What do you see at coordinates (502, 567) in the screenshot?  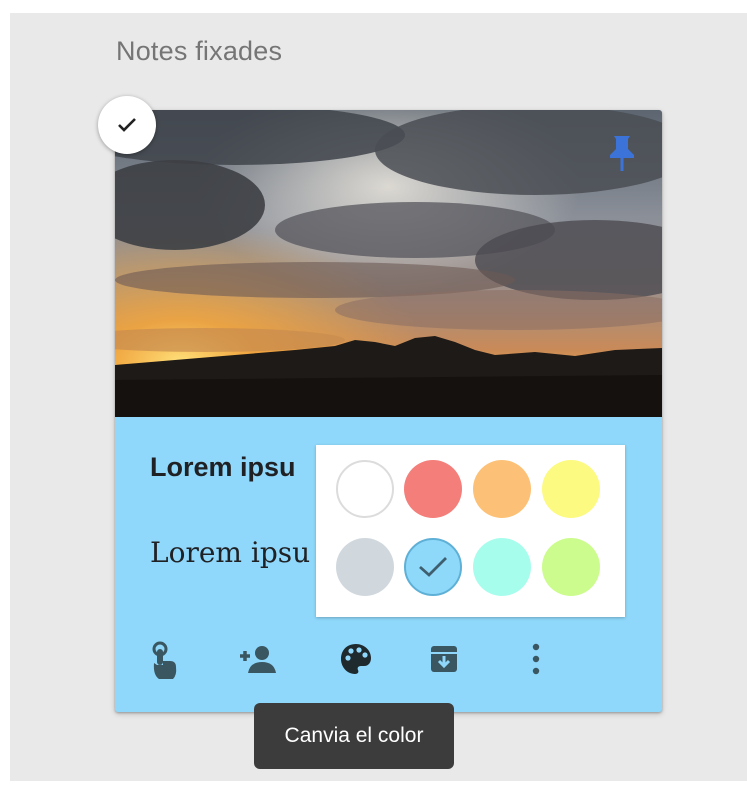 I see `swatch-teal` at bounding box center [502, 567].